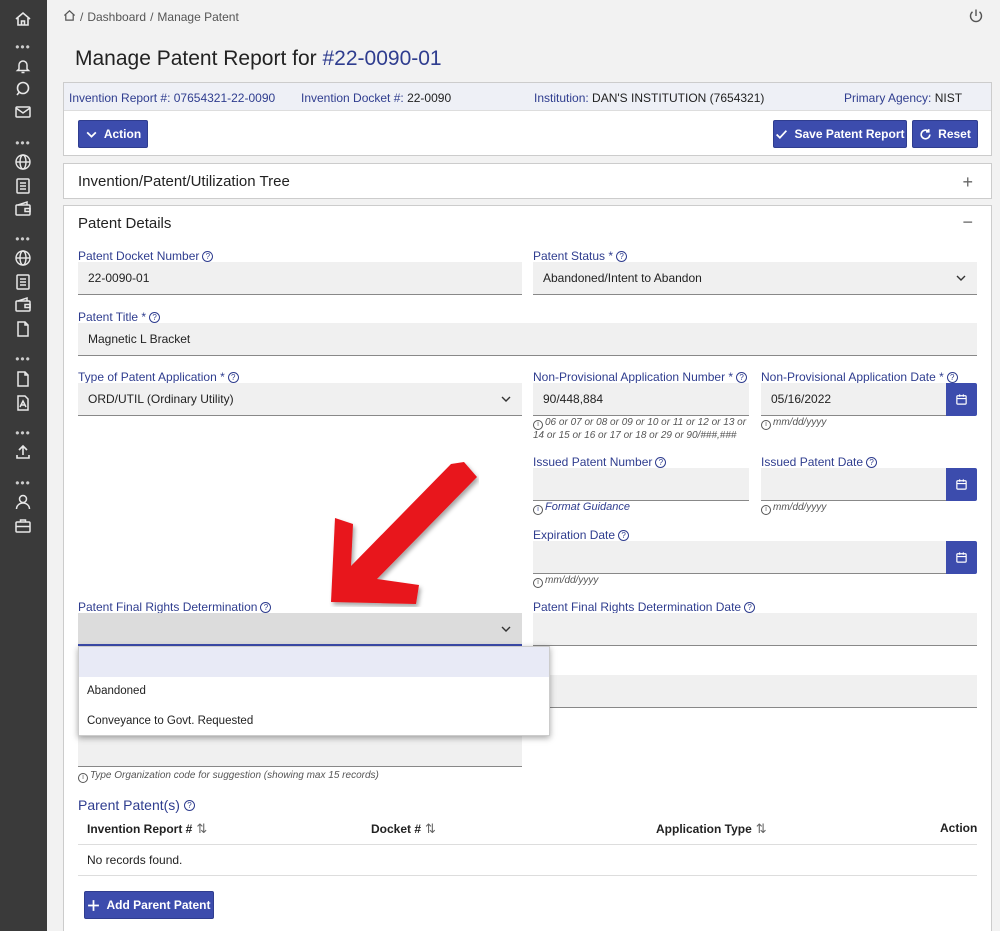 The height and width of the screenshot is (931, 1000). What do you see at coordinates (184, 181) in the screenshot?
I see `invention-tree-title: Invention/Patent/Utilization Tree` at bounding box center [184, 181].